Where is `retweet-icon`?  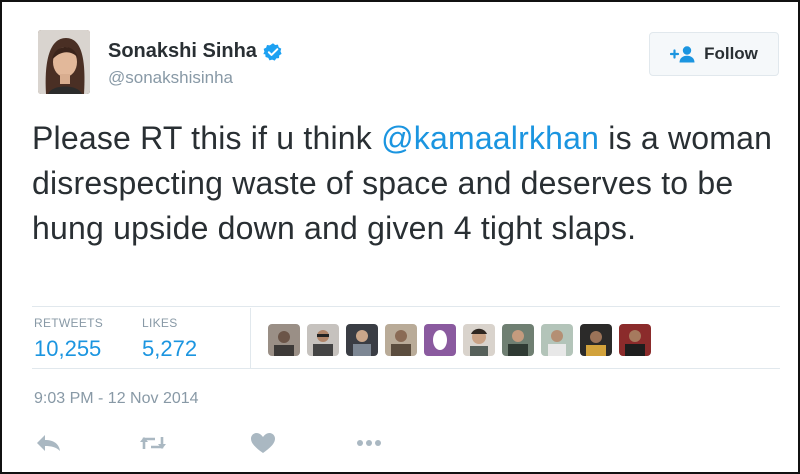
retweet-icon is located at coordinates (153, 443).